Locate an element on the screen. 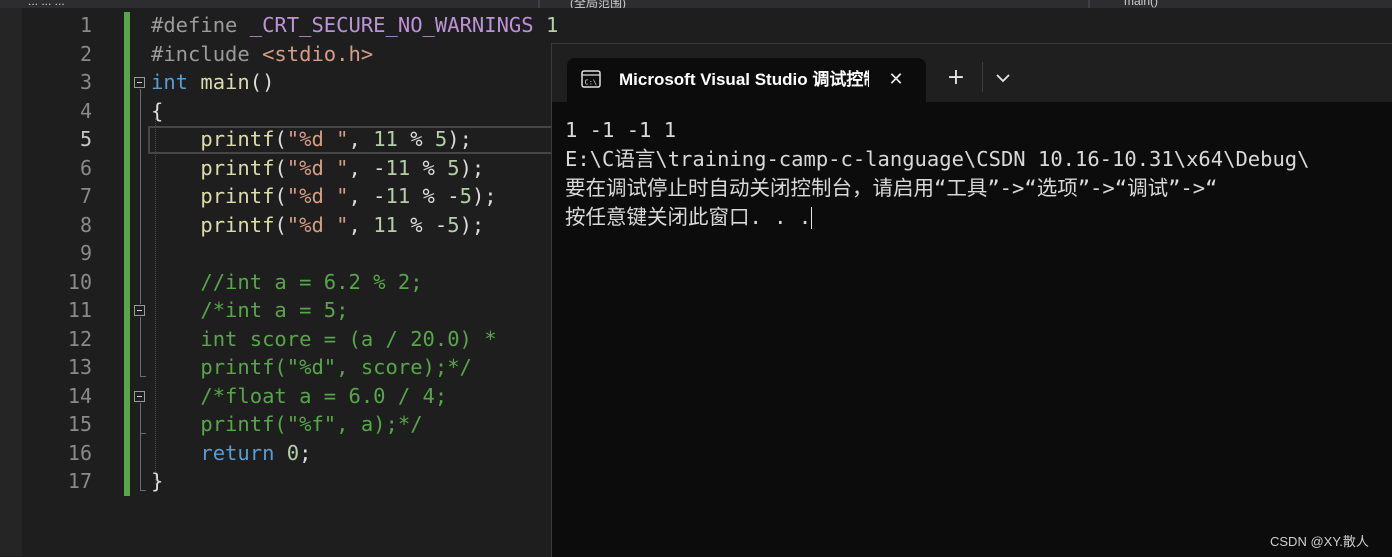 This screenshot has height=557, width=1392. scope-dropdown: (全局范围) is located at coordinates (598, 4).